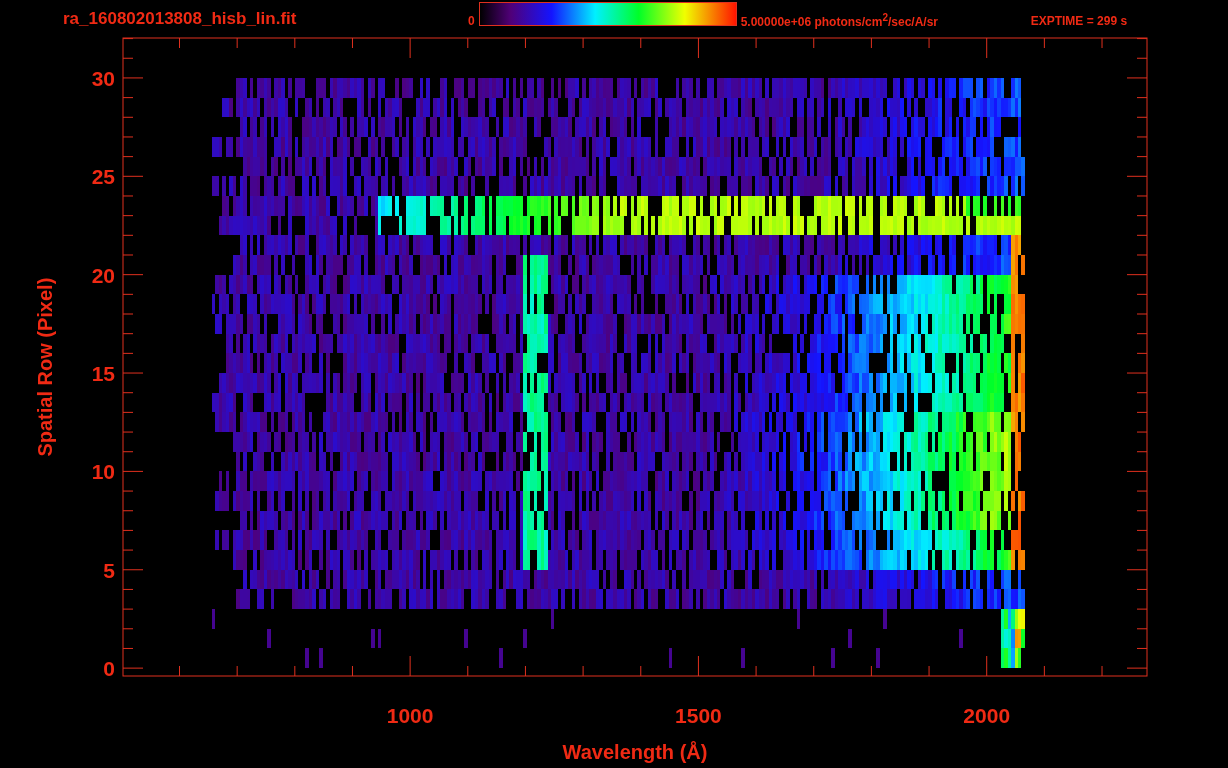 The width and height of the screenshot is (1228, 768). Describe the element at coordinates (109, 570) in the screenshot. I see `y-tick-label: 5` at that location.